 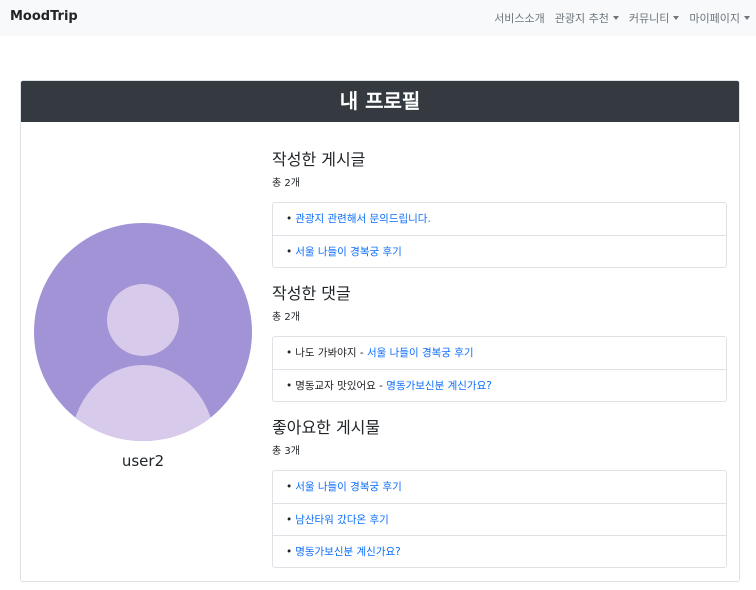 I want to click on nav-item-attraction-recommend: 관광지 추천, so click(x=587, y=18).